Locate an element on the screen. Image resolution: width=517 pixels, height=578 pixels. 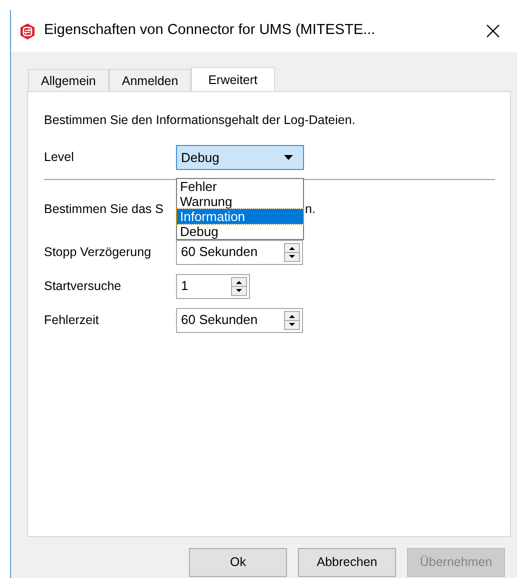
tab: Erweitert is located at coordinates (233, 79).